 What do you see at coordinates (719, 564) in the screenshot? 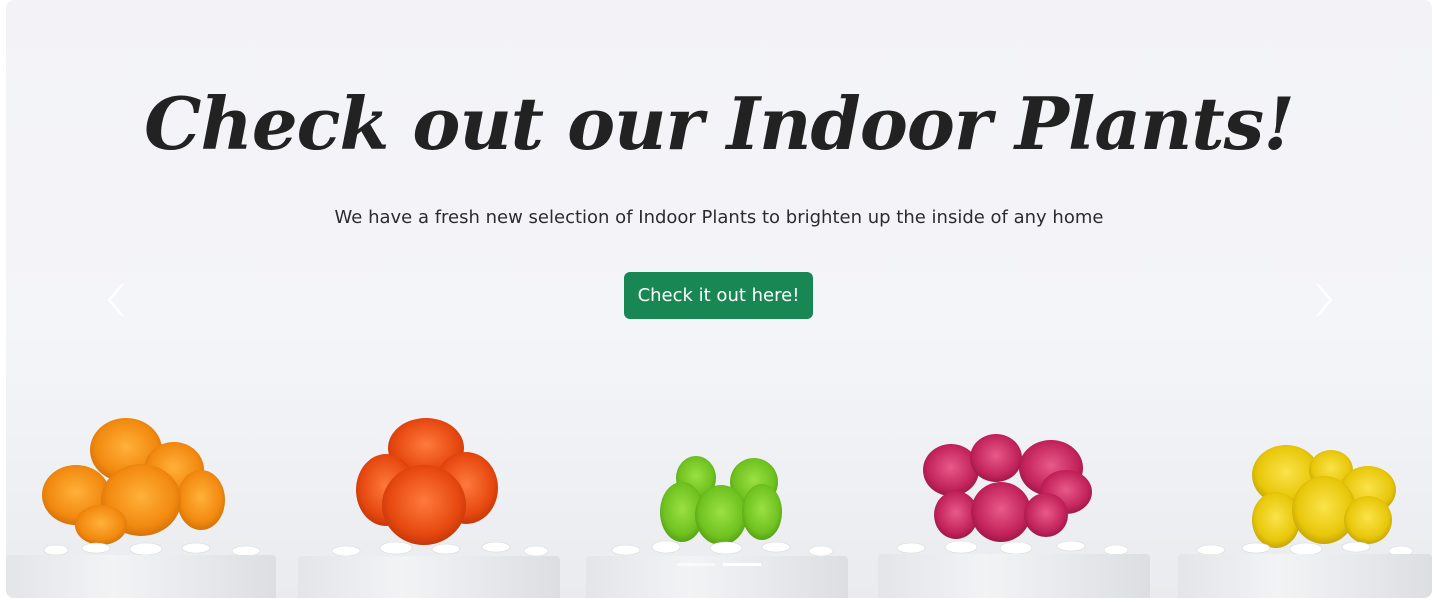
I see `carousel-indicators` at bounding box center [719, 564].